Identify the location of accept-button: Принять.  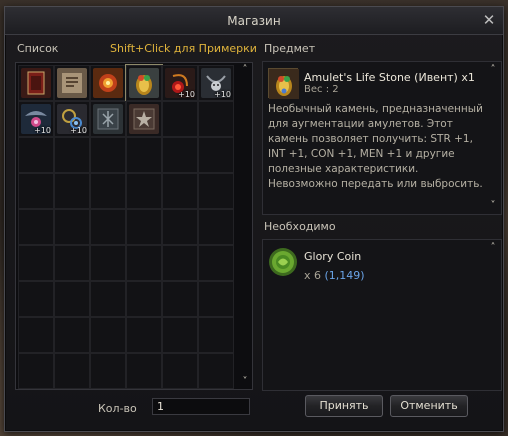
(344, 406).